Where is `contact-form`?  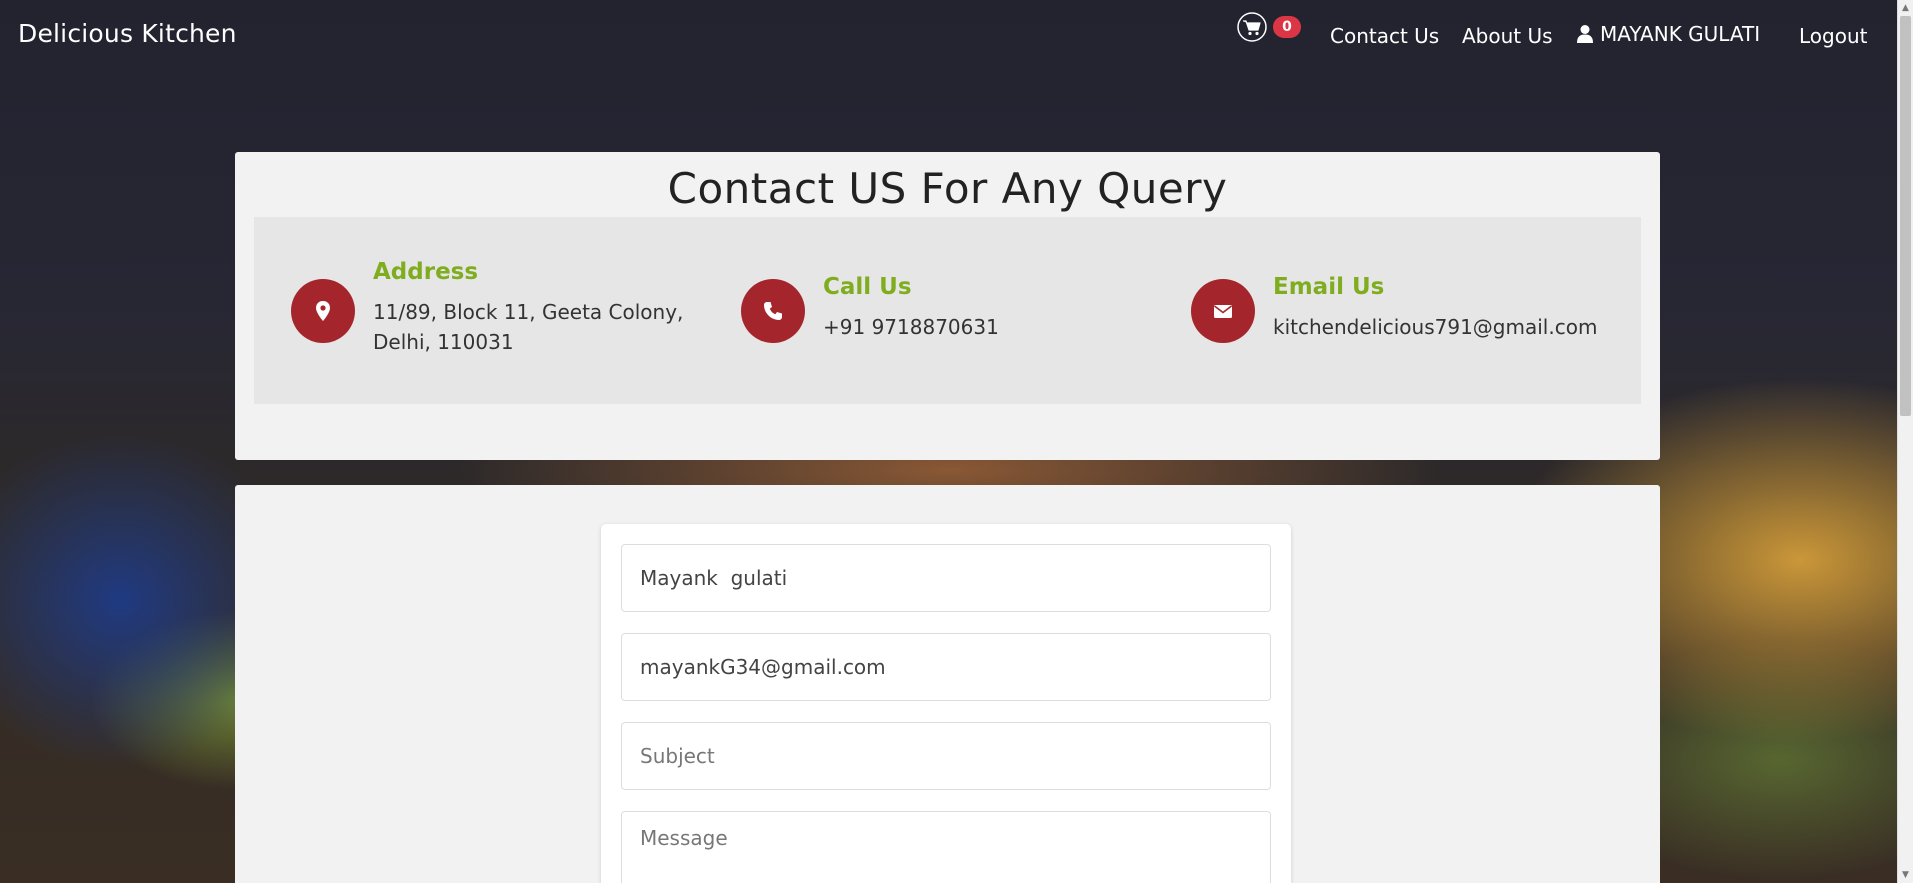 contact-form is located at coordinates (946, 703).